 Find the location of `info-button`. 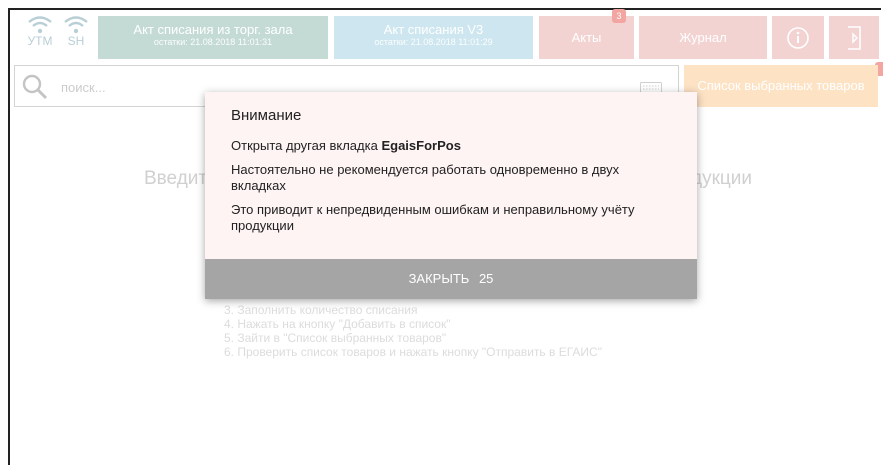

info-button is located at coordinates (798, 37).